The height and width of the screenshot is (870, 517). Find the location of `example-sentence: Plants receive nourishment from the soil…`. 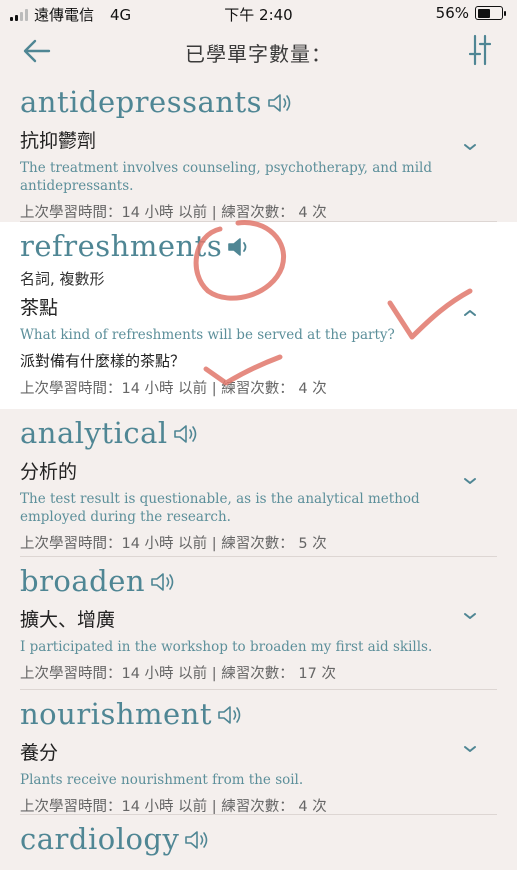

example-sentence: Plants receive nourishment from the soil… is located at coordinates (162, 780).